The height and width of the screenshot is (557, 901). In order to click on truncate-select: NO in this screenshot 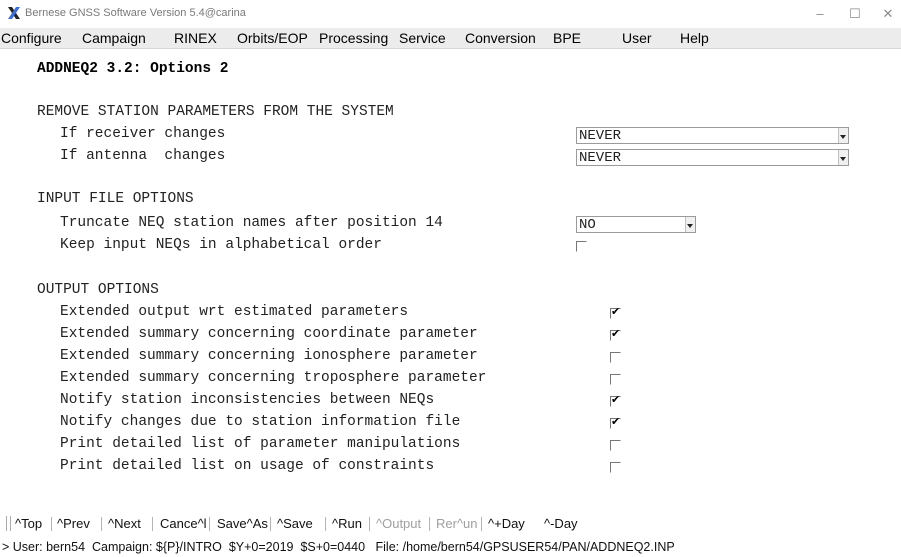, I will do `click(636, 224)`.